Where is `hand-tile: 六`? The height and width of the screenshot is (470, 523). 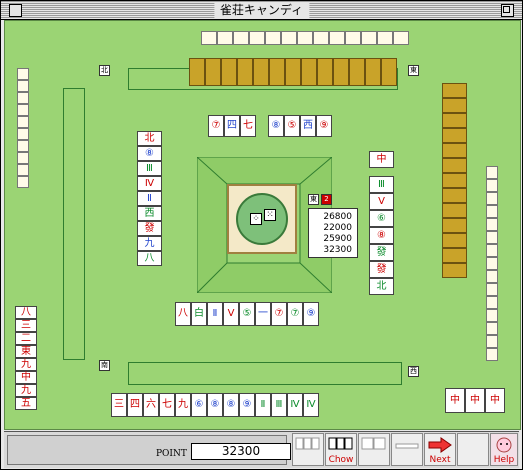 hand-tile: 六 is located at coordinates (151, 405).